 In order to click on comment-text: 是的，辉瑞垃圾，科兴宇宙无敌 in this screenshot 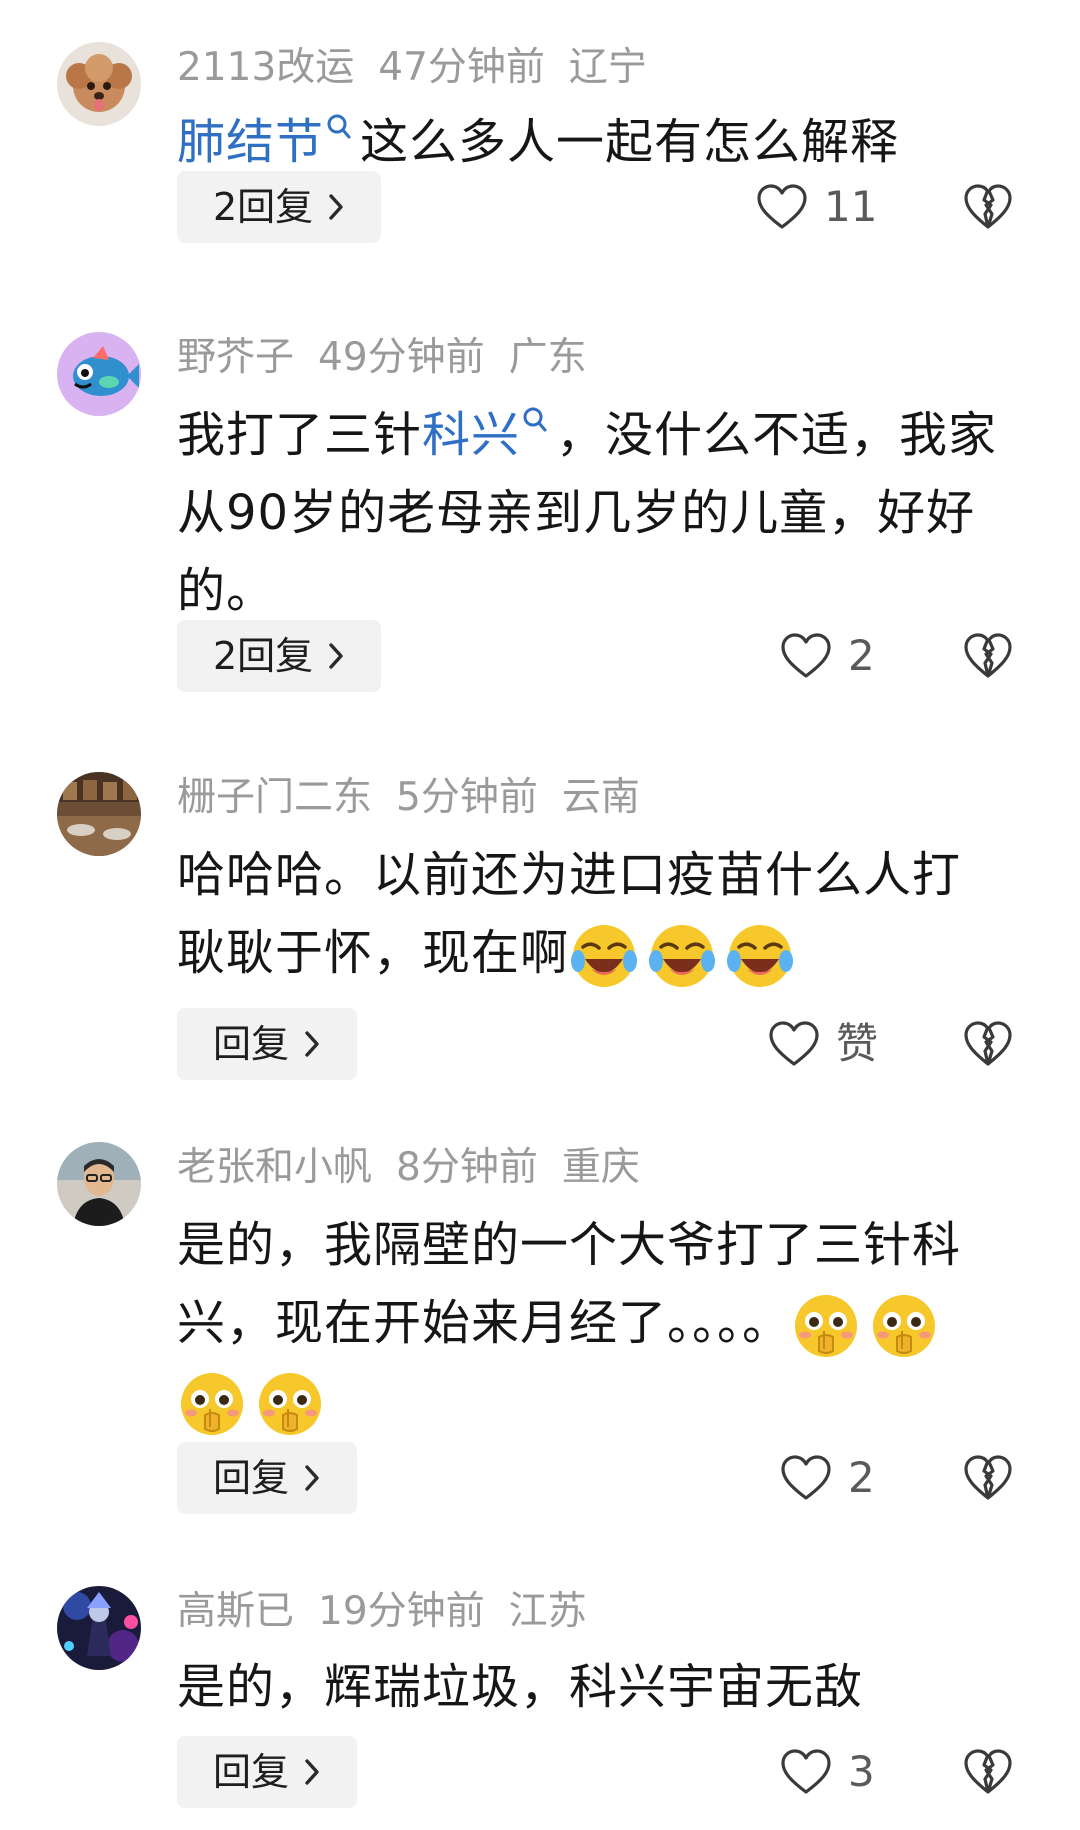, I will do `click(592, 1687)`.